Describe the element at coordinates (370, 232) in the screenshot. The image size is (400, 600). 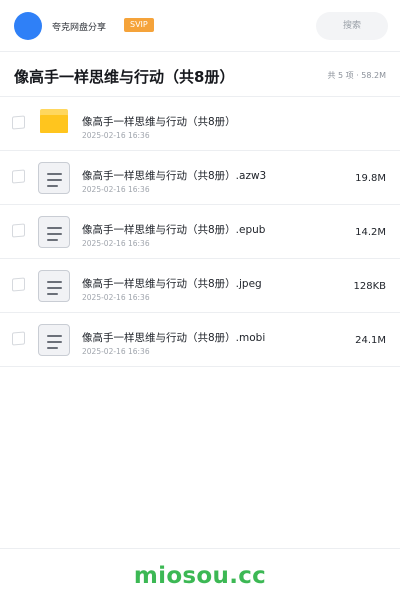
I see `file-size: 14.2M` at that location.